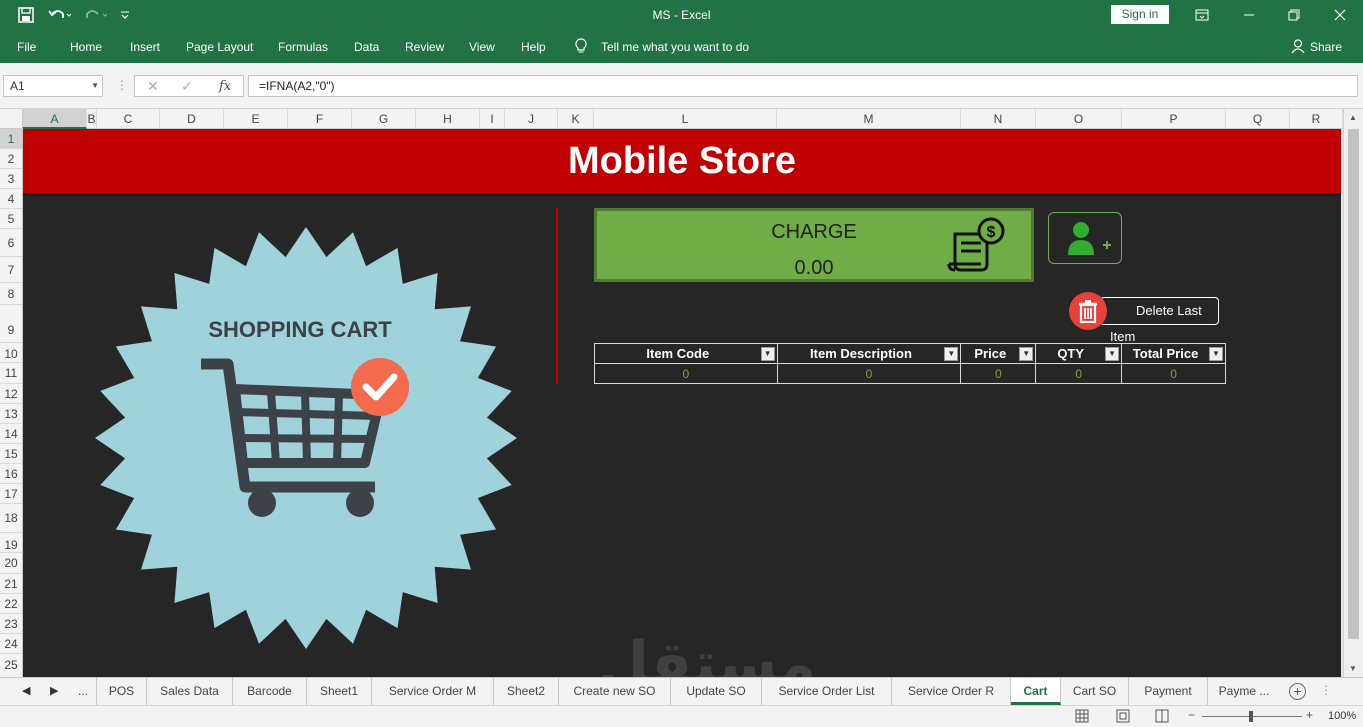 This screenshot has width=1363, height=727. What do you see at coordinates (86, 47) in the screenshot?
I see `tab-home: Home` at bounding box center [86, 47].